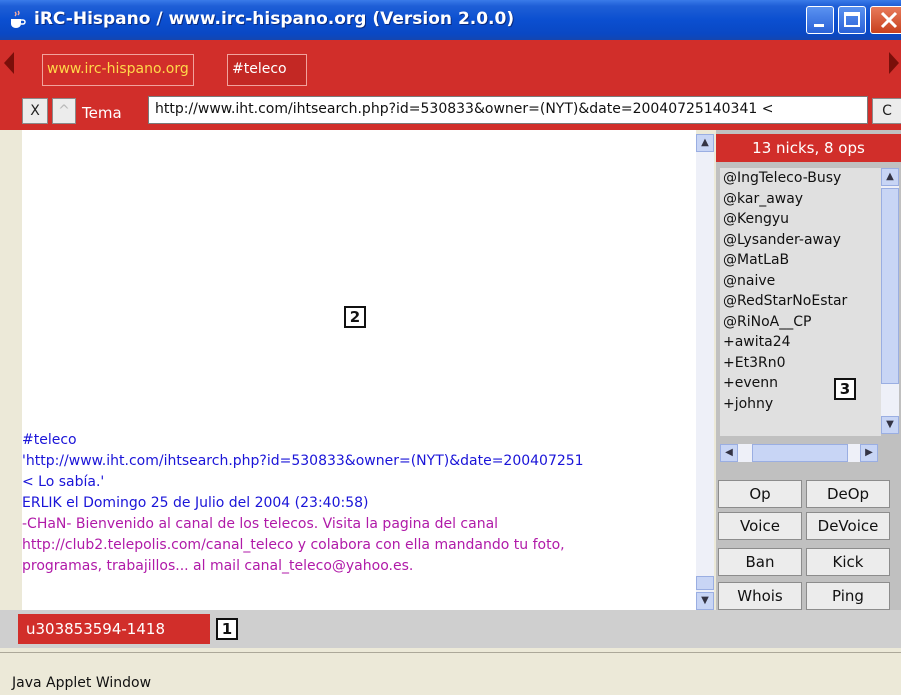  I want to click on my-nick-label: u303853594-1418, so click(114, 629).